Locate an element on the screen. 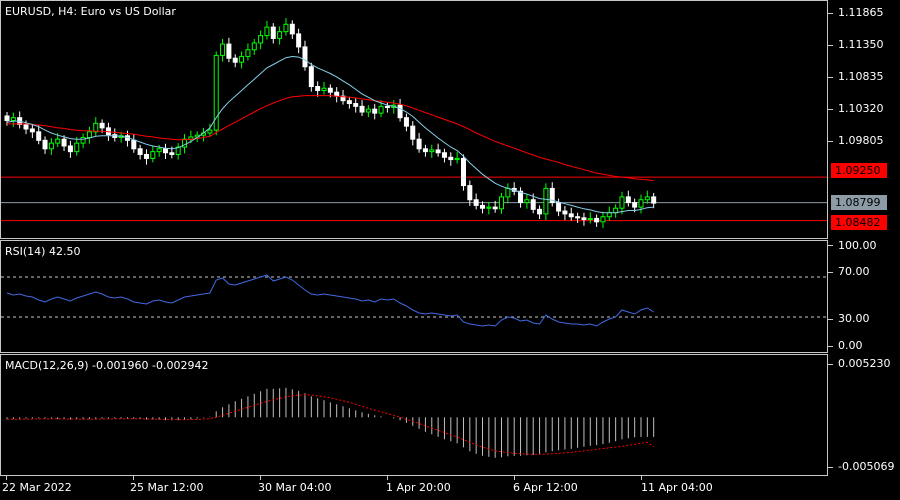  price-tick-label: 1.10320 is located at coordinates (861, 108).